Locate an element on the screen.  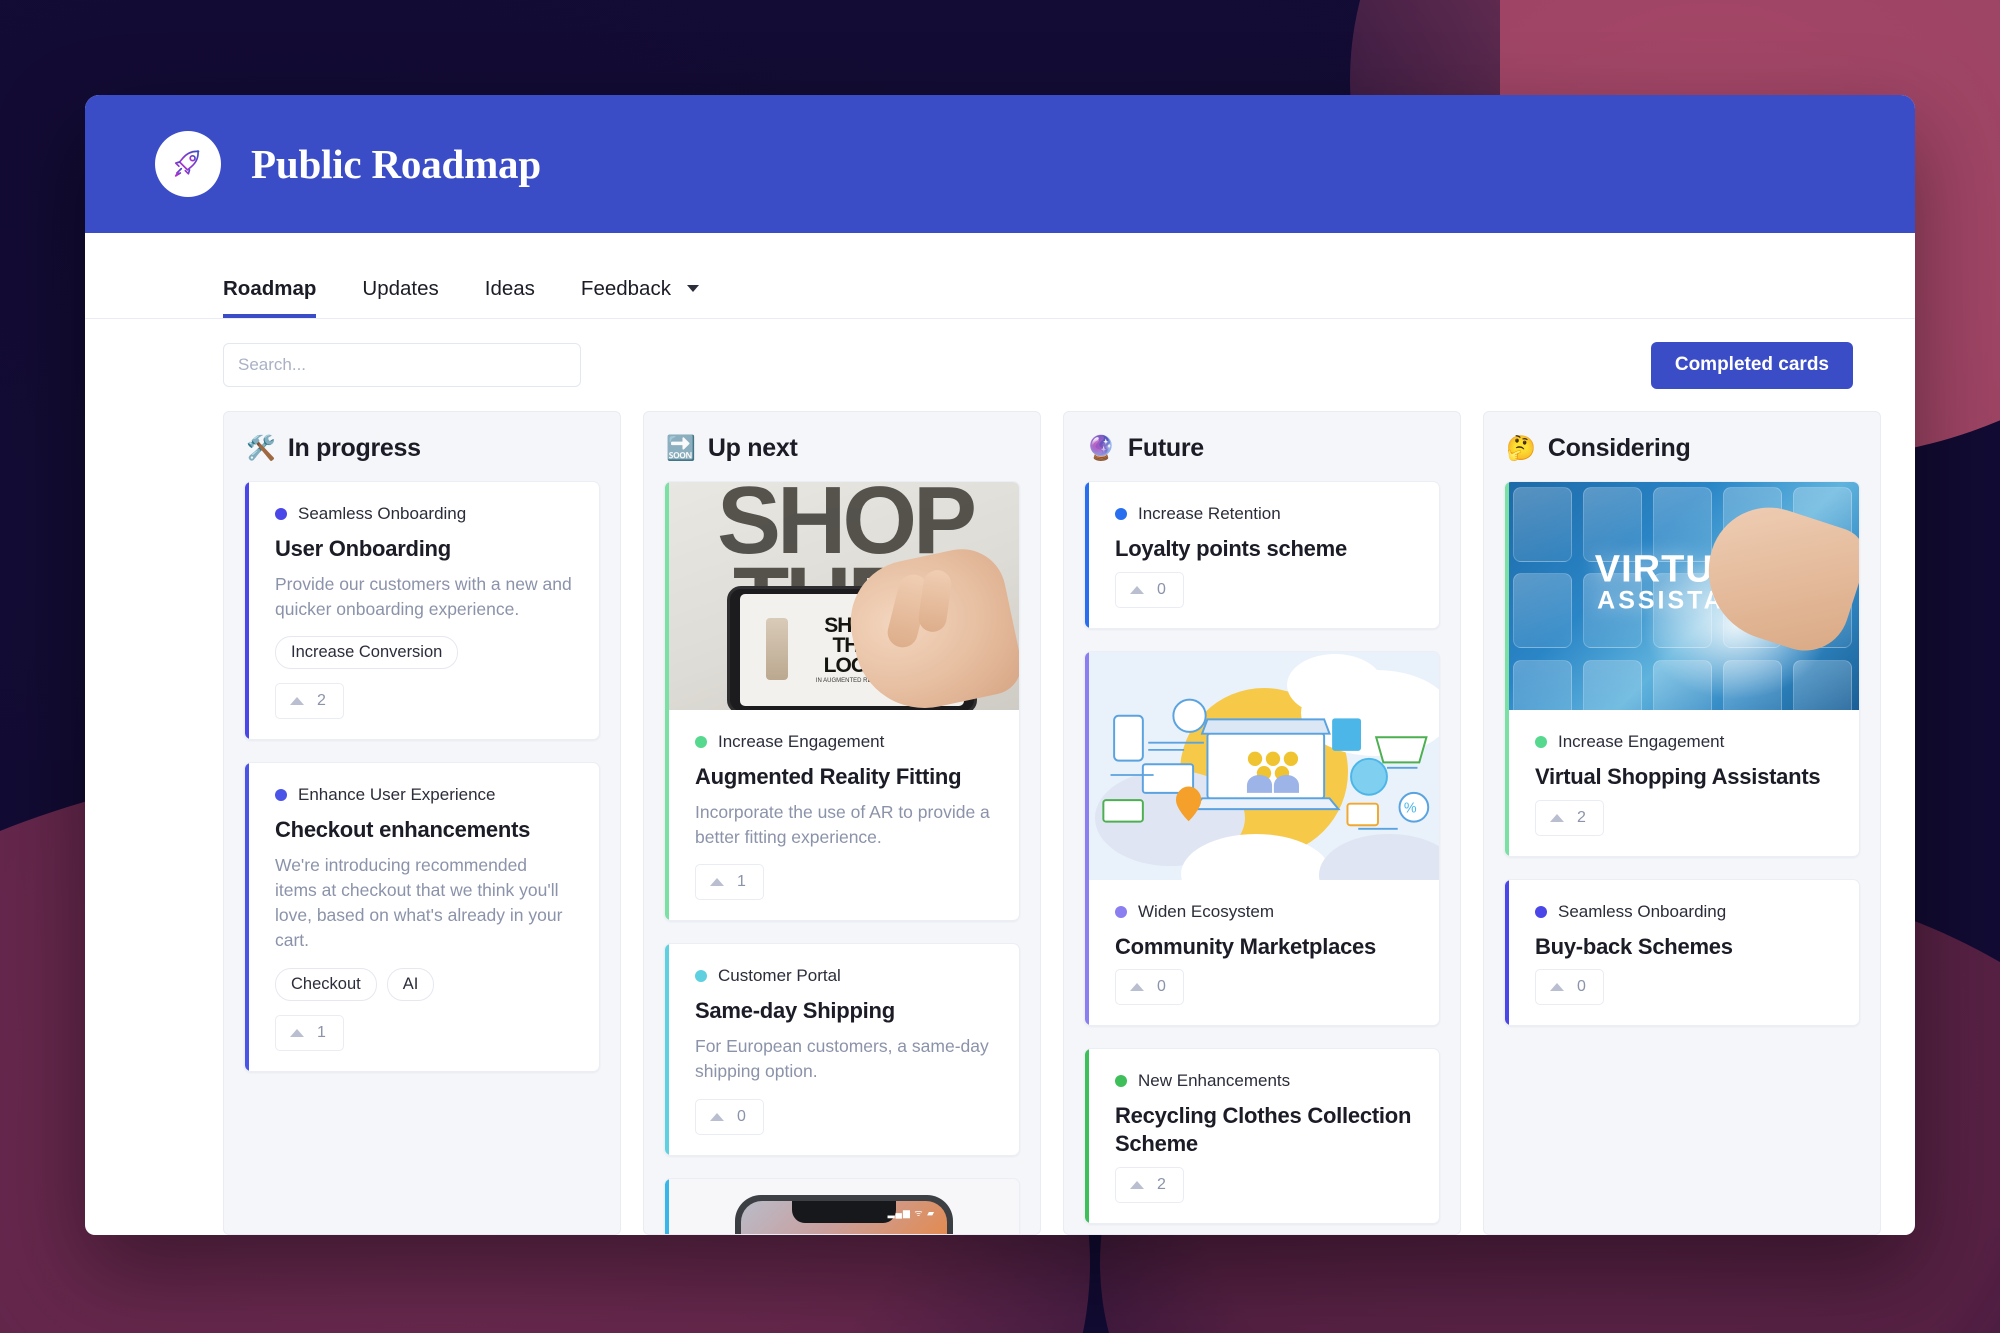
roadmap-card: Seamless Onboarding Buy-back Schemes 0 is located at coordinates (1682, 952).